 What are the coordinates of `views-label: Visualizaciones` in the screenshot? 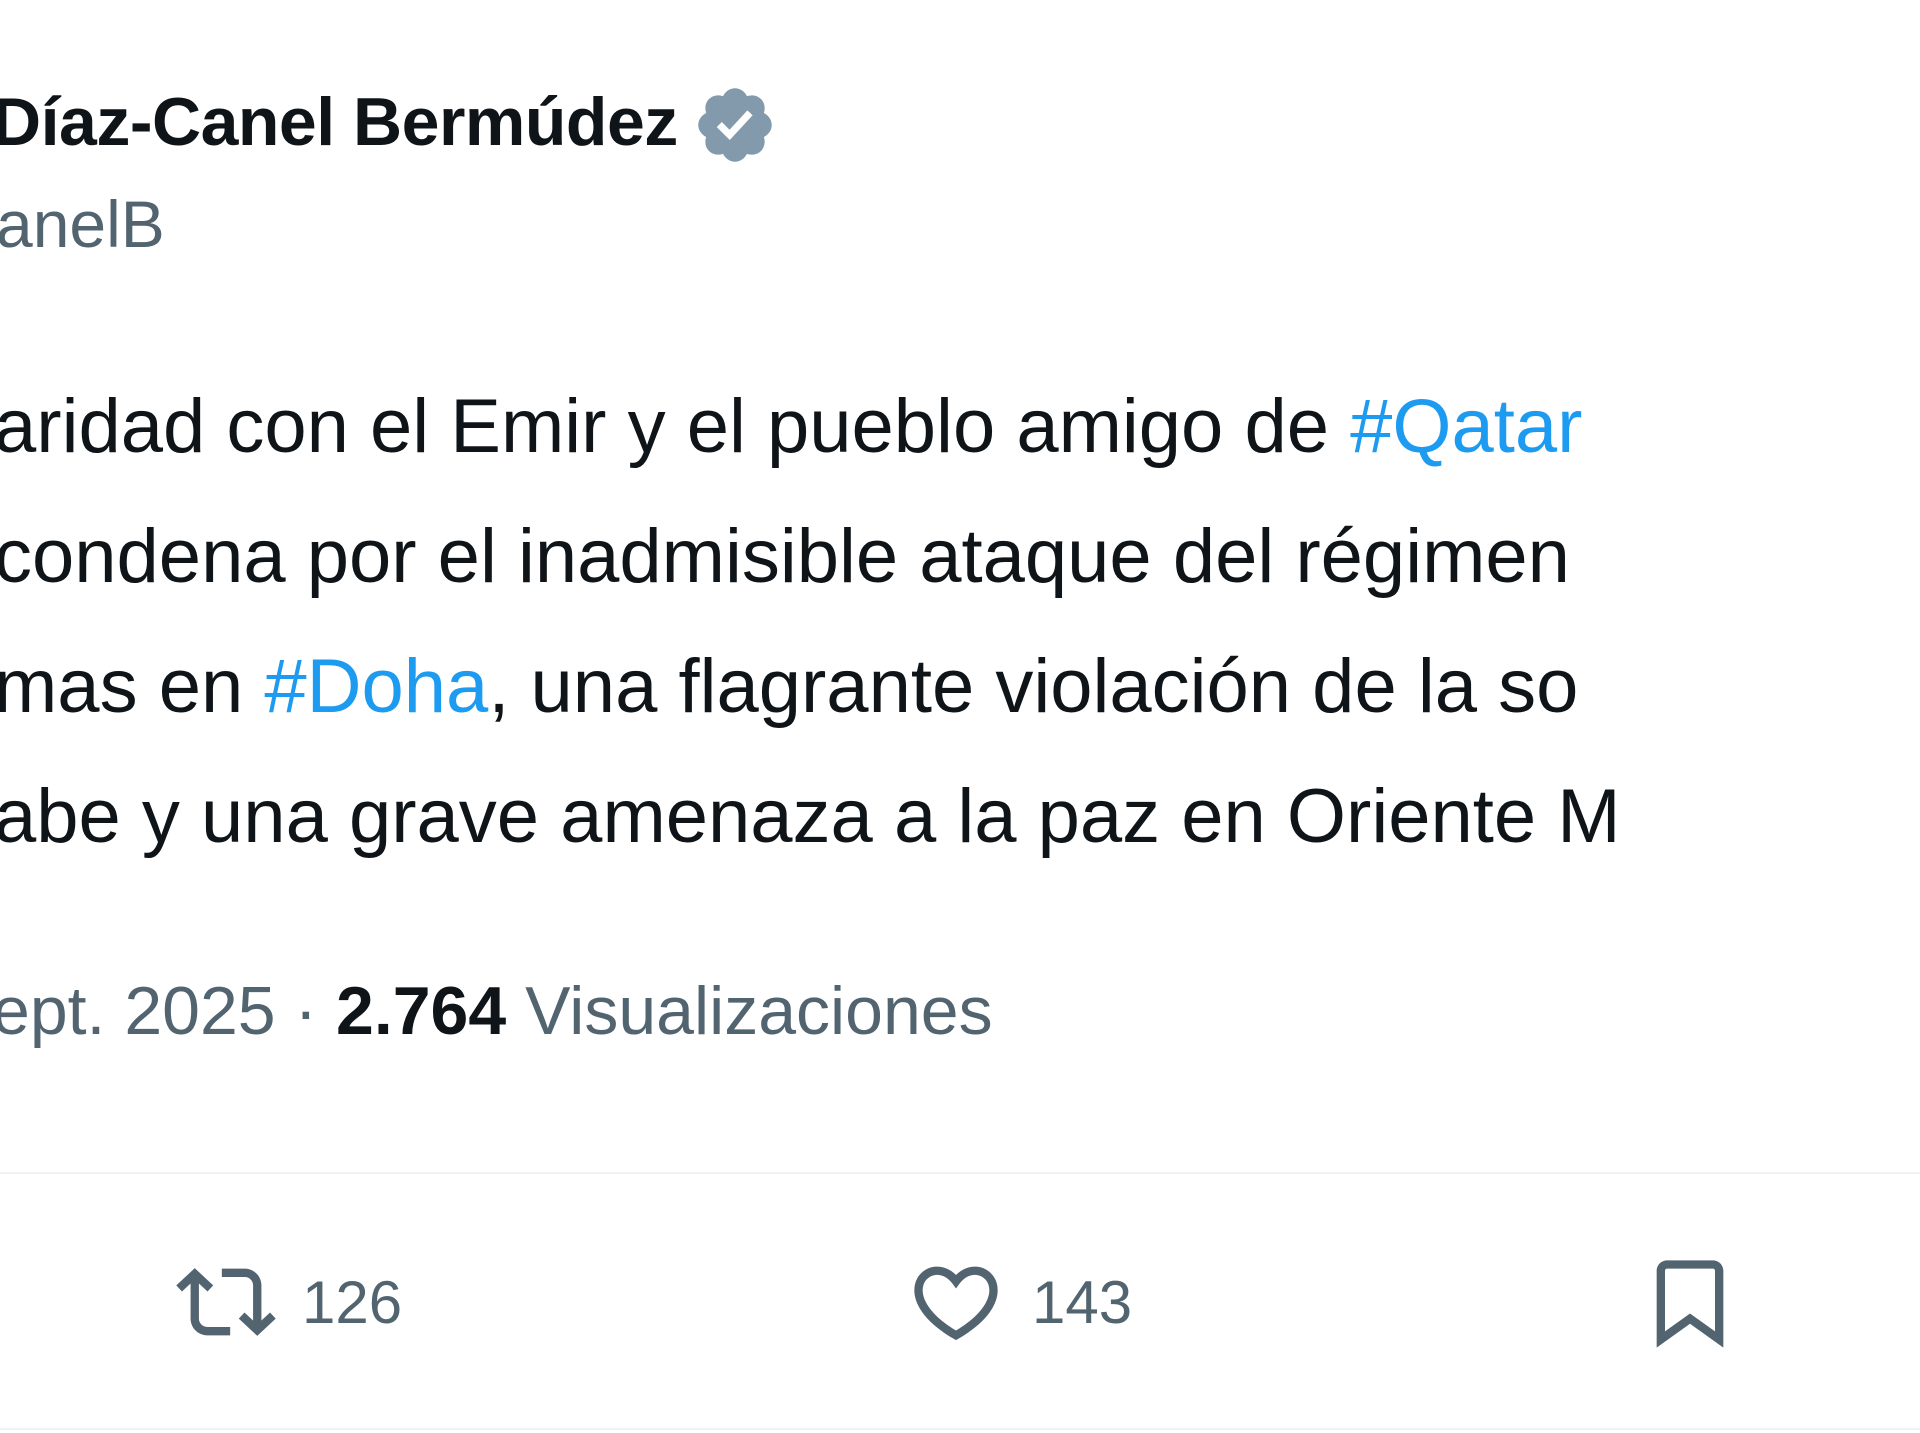 It's located at (759, 1011).